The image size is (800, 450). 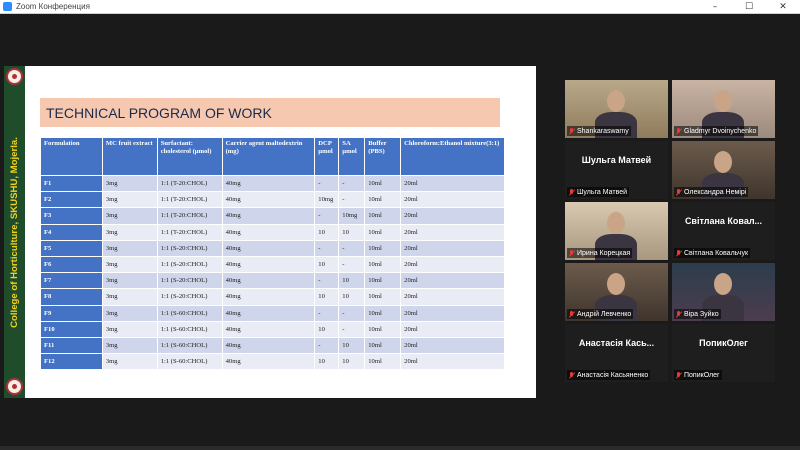 I want to click on participant-name: Shankaraswamy, so click(x=603, y=131).